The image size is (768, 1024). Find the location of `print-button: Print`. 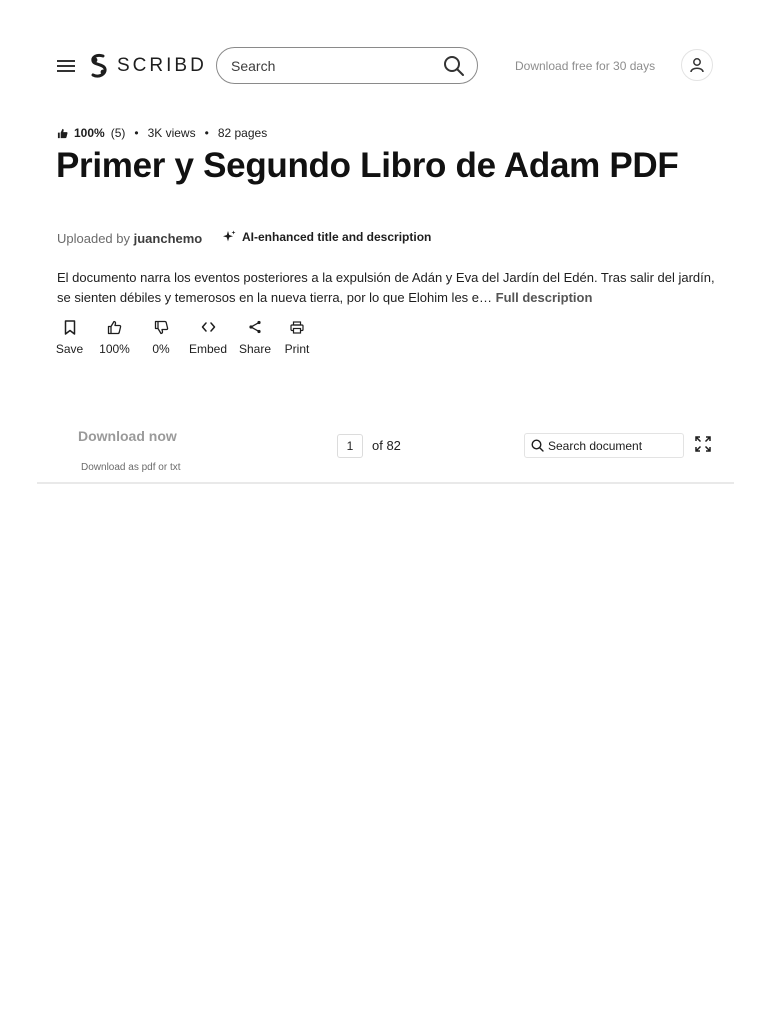

print-button: Print is located at coordinates (297, 337).